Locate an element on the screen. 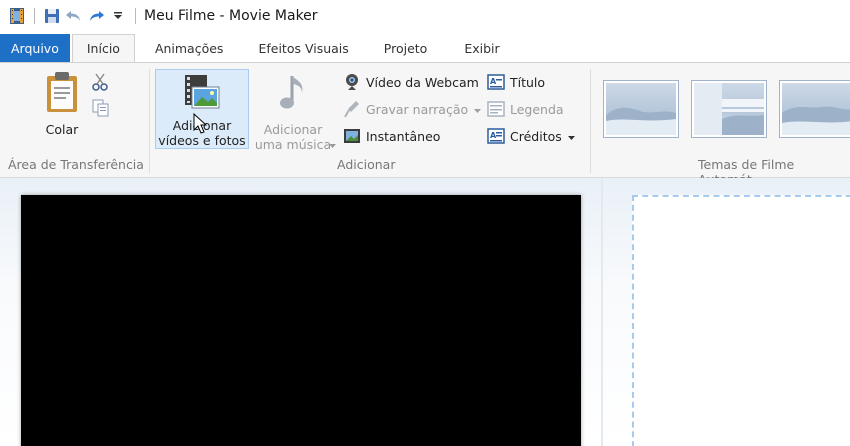 The image size is (850, 446). title-icon: A is located at coordinates (496, 82).